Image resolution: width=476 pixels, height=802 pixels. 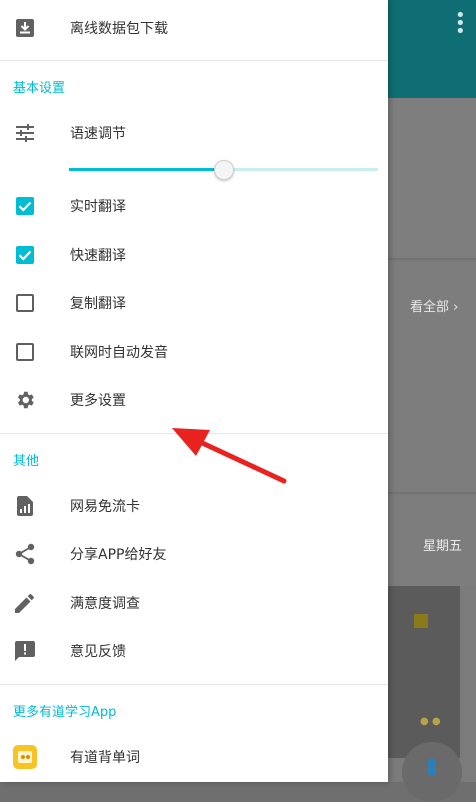 What do you see at coordinates (194, 352) in the screenshot?
I see `auto-pronounce-item: 联网时自动发音` at bounding box center [194, 352].